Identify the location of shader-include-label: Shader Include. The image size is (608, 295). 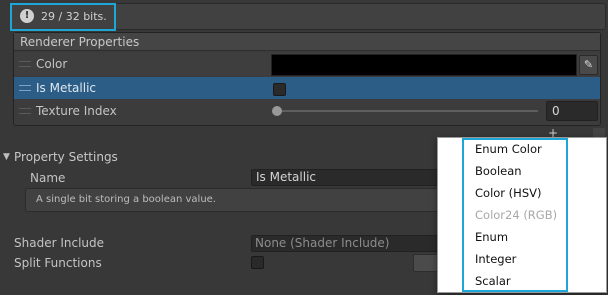
(59, 243).